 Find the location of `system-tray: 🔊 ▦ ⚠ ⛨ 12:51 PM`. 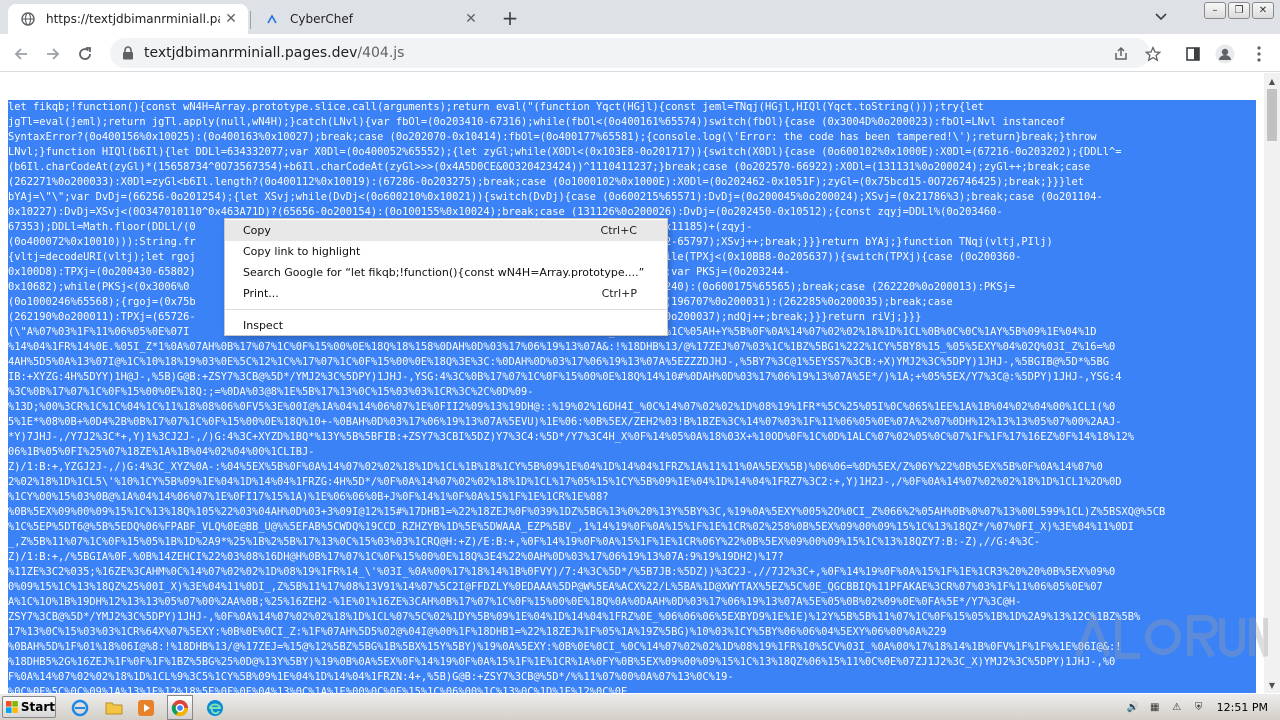

system-tray: 🔊 ▦ ⚠ ⛨ 12:51 PM is located at coordinates (1199, 707).